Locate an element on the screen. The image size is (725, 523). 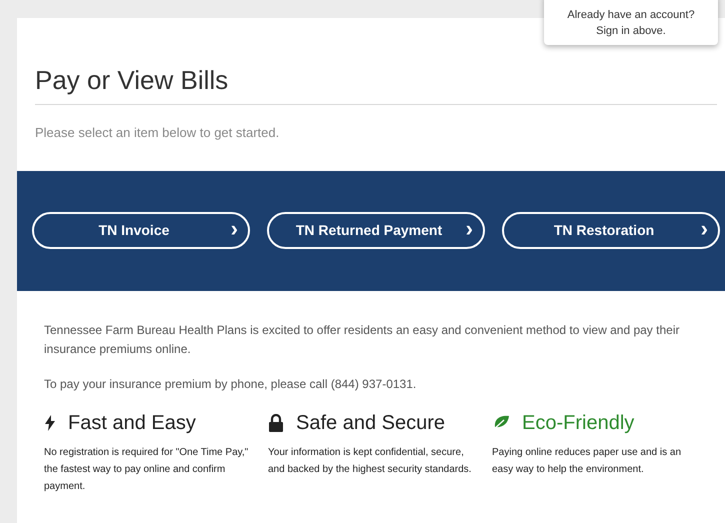
sign-in-hint: Sign in above. is located at coordinates (631, 31).